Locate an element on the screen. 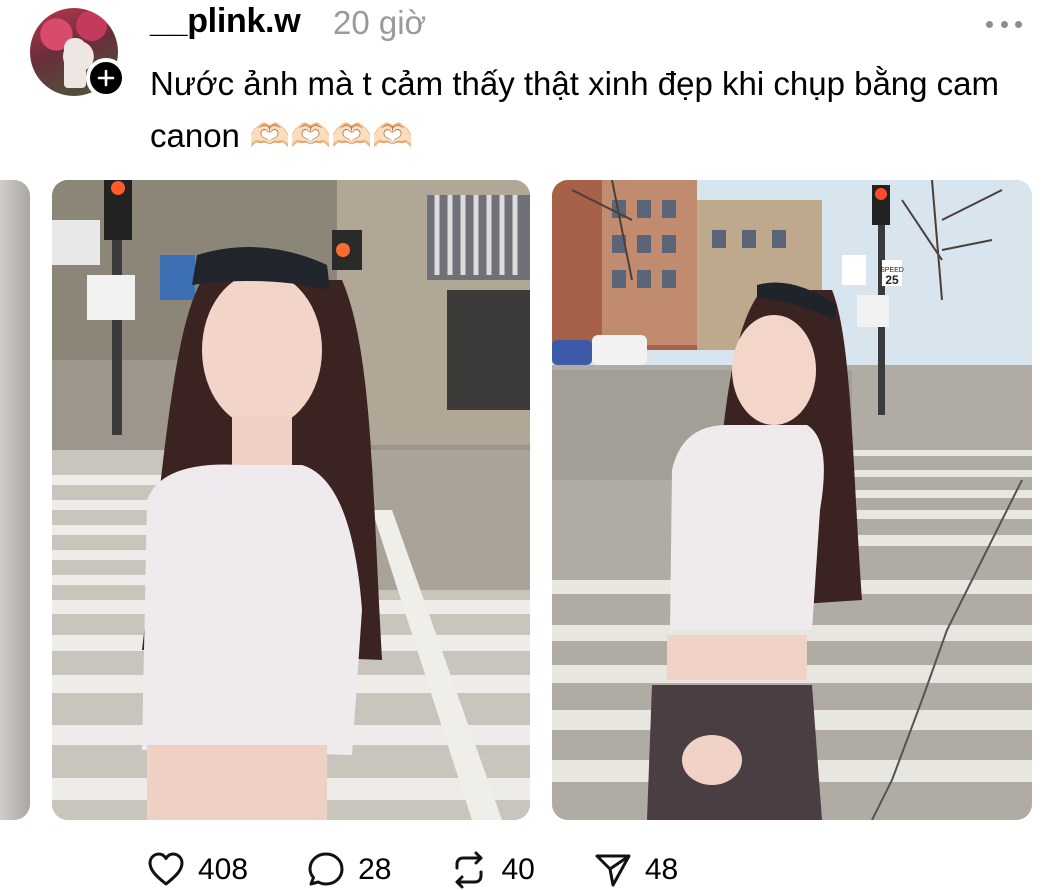 The width and height of the screenshot is (1062, 890). plus-icon is located at coordinates (106, 78).